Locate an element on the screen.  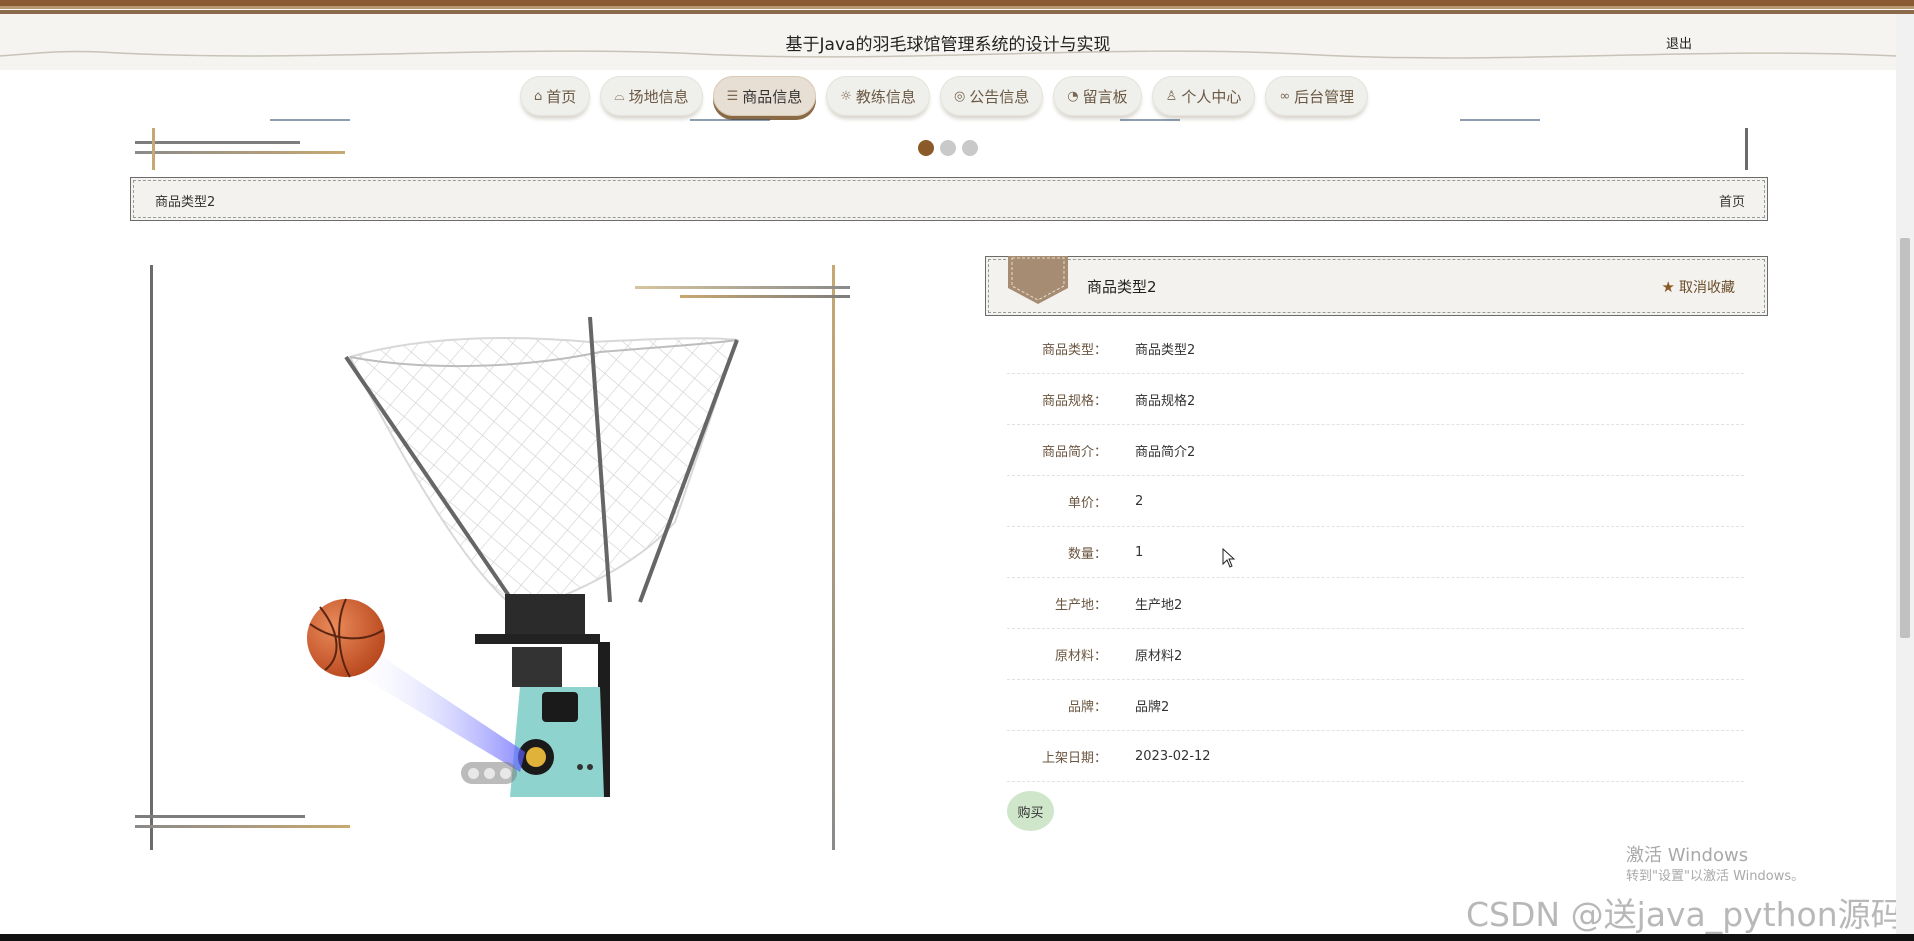
field-row-intro: 商品简介： 商品简介2 is located at coordinates (1375, 450).